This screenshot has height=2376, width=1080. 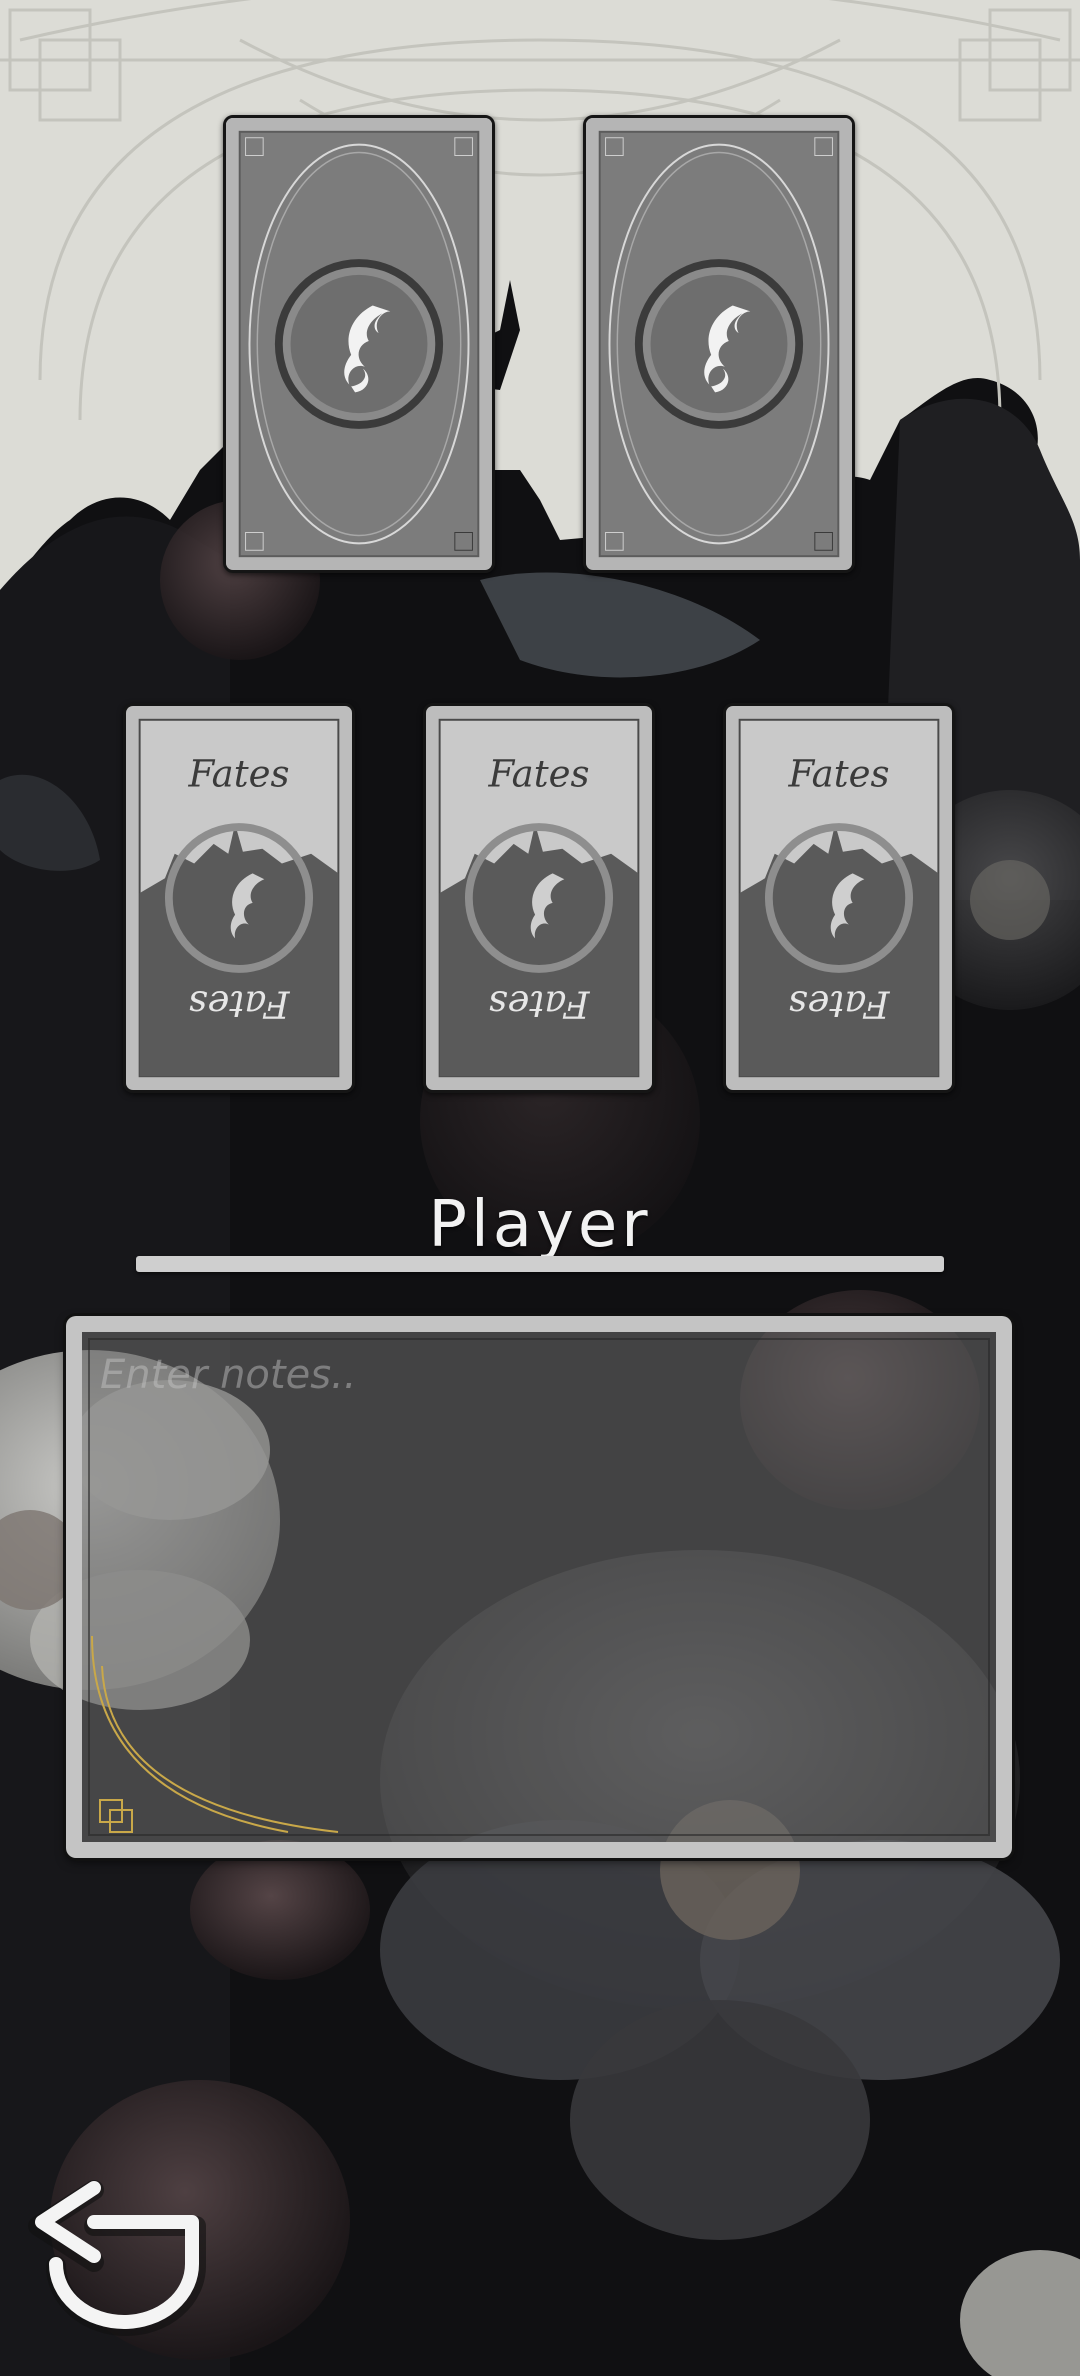 What do you see at coordinates (539, 898) in the screenshot?
I see `hand-card-2: Fates Fates` at bounding box center [539, 898].